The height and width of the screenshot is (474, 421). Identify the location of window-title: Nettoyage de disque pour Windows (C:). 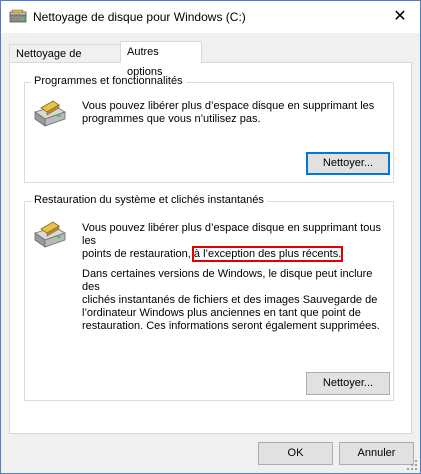
(139, 17).